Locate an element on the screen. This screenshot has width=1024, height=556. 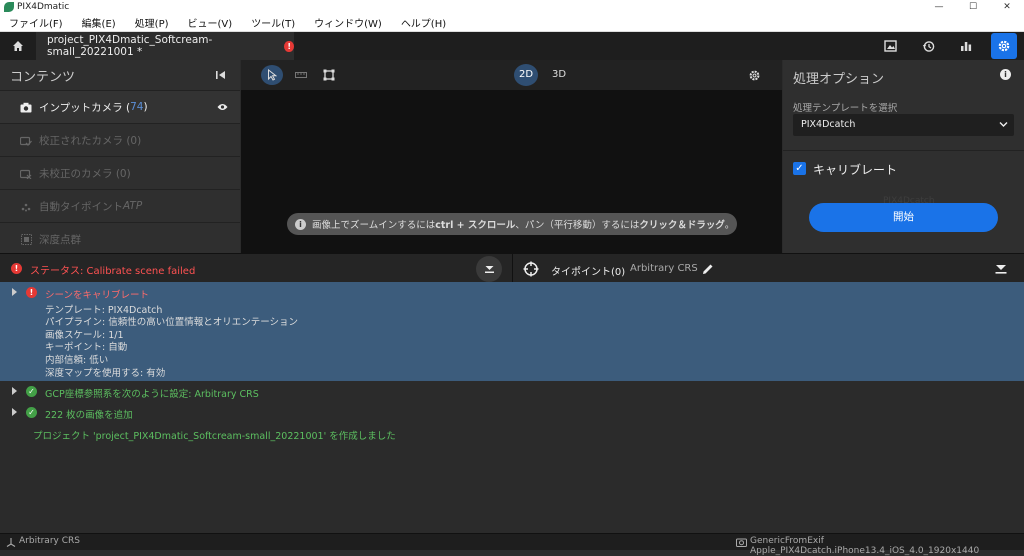
crop-tool-button is located at coordinates (329, 75).